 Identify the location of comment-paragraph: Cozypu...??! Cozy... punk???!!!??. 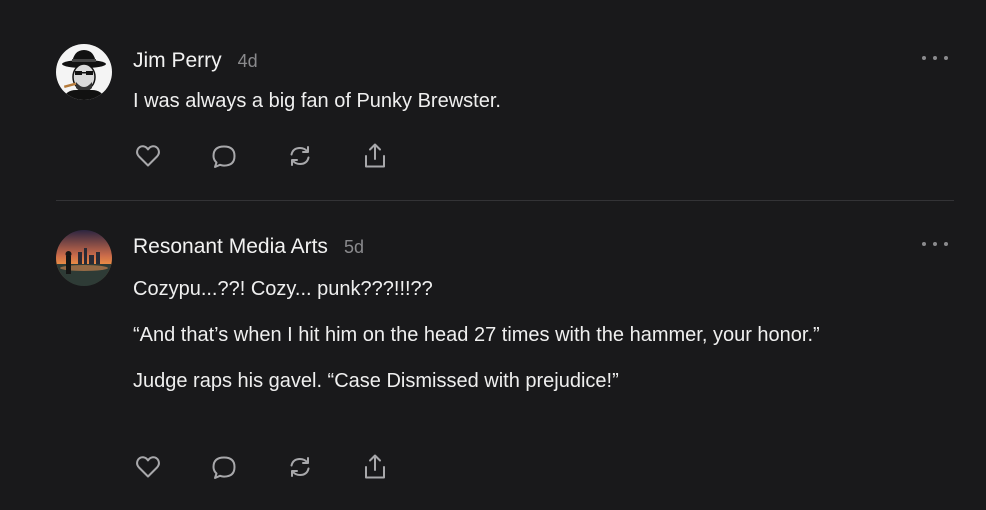
(283, 289).